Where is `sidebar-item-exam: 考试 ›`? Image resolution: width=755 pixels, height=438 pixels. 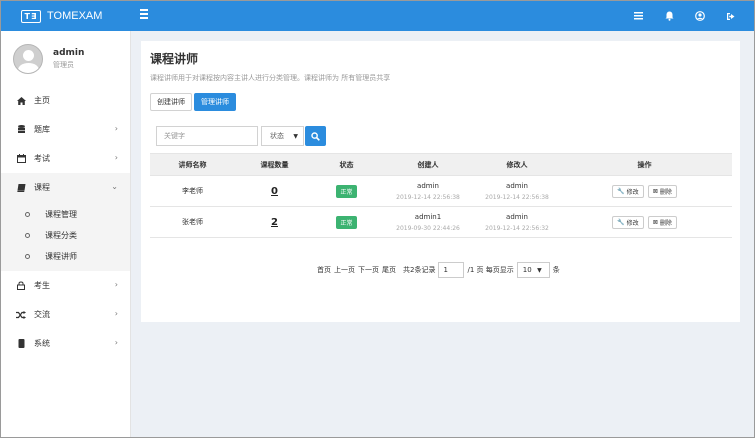 sidebar-item-exam: 考试 › is located at coordinates (65, 158).